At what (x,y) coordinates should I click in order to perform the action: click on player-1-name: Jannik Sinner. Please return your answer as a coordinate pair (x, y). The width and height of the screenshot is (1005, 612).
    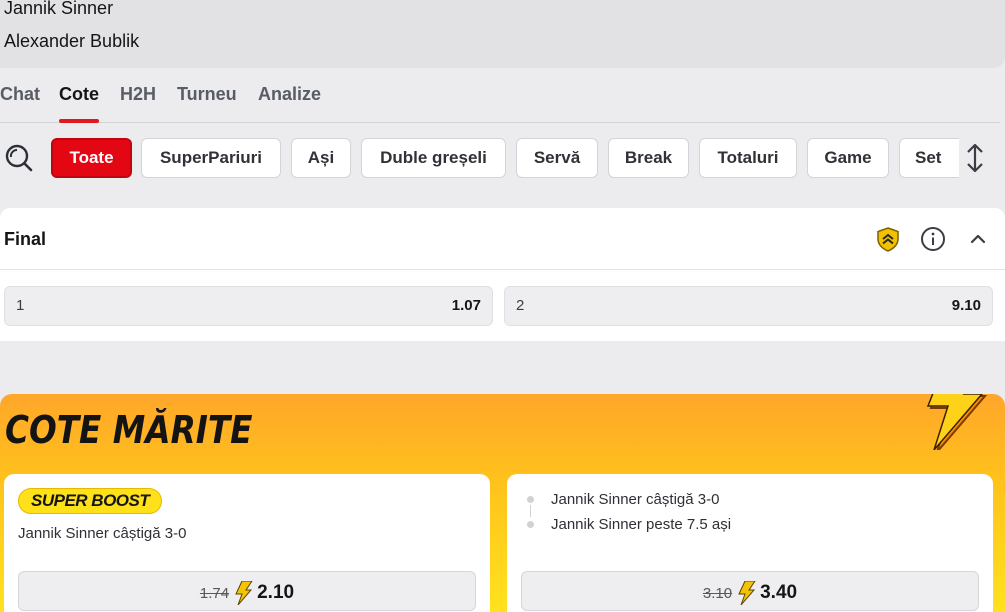
    Looking at the image, I should click on (59, 9).